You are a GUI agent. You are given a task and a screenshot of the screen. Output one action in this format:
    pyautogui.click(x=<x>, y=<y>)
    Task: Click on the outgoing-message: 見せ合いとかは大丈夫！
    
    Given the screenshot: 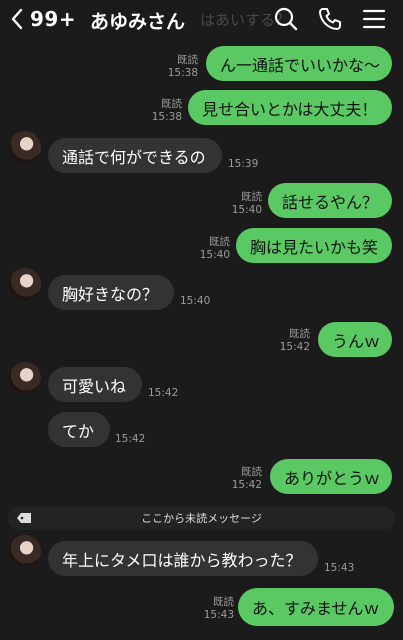 What is the action you would take?
    pyautogui.click(x=290, y=107)
    